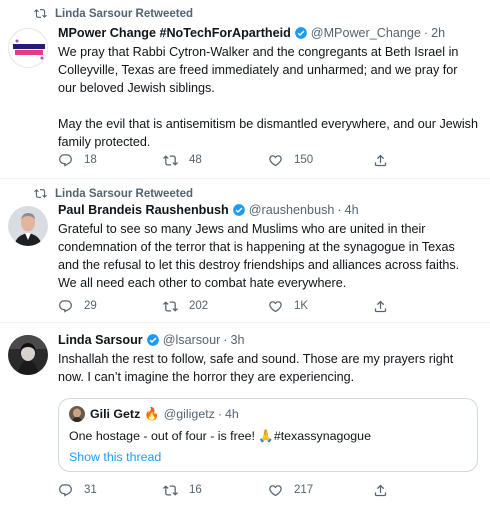 The image size is (490, 507). Describe the element at coordinates (320, 490) in the screenshot. I see `like-button: 217` at that location.